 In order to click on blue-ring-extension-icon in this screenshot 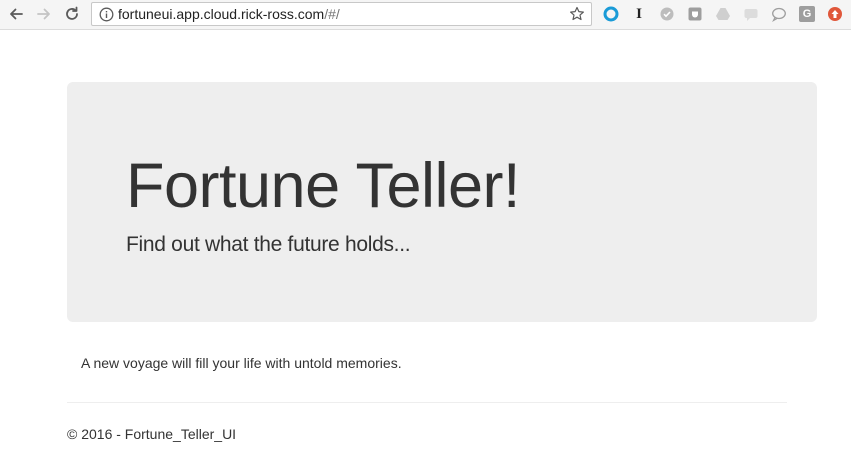, I will do `click(611, 14)`.